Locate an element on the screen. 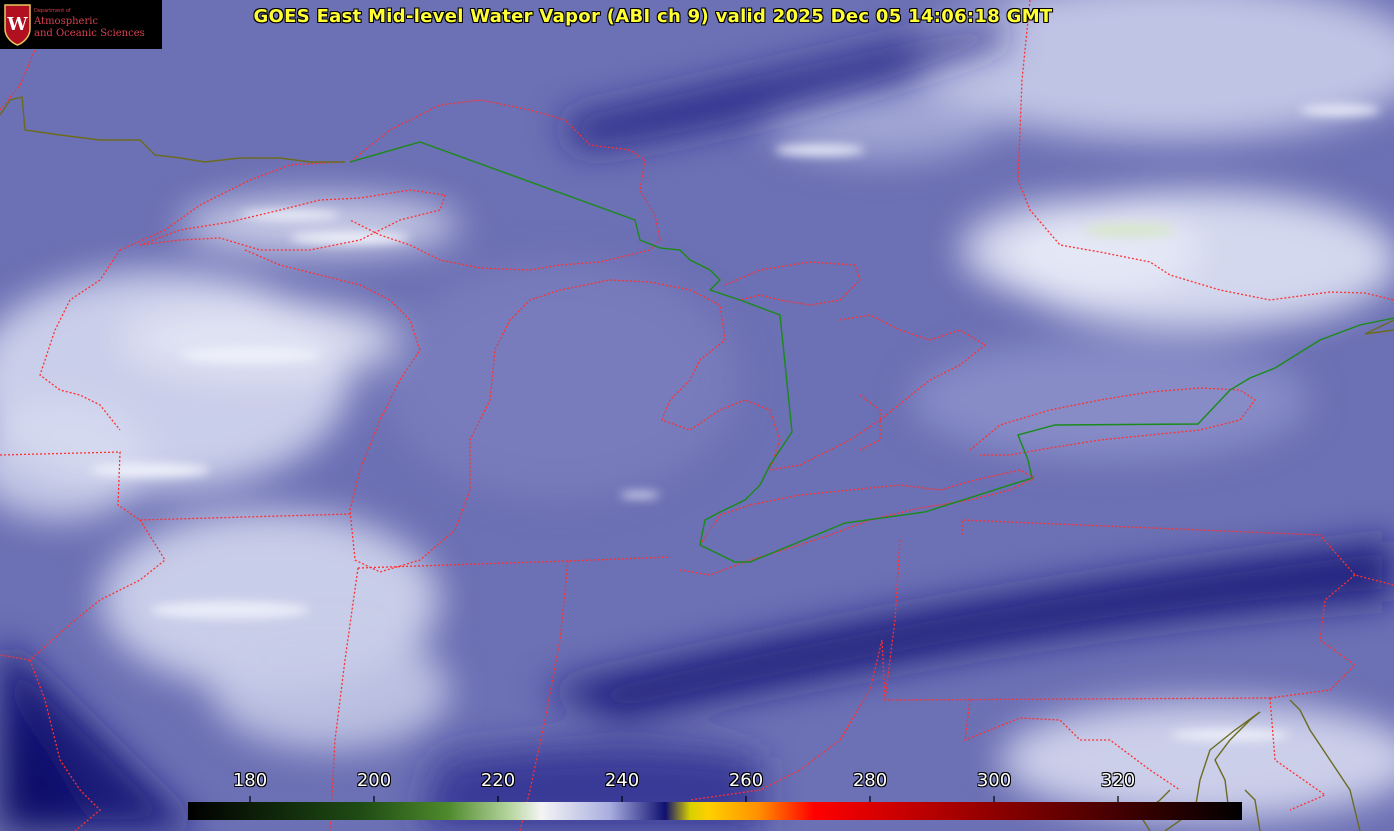 The height and width of the screenshot is (831, 1394). colorbar is located at coordinates (715, 811).